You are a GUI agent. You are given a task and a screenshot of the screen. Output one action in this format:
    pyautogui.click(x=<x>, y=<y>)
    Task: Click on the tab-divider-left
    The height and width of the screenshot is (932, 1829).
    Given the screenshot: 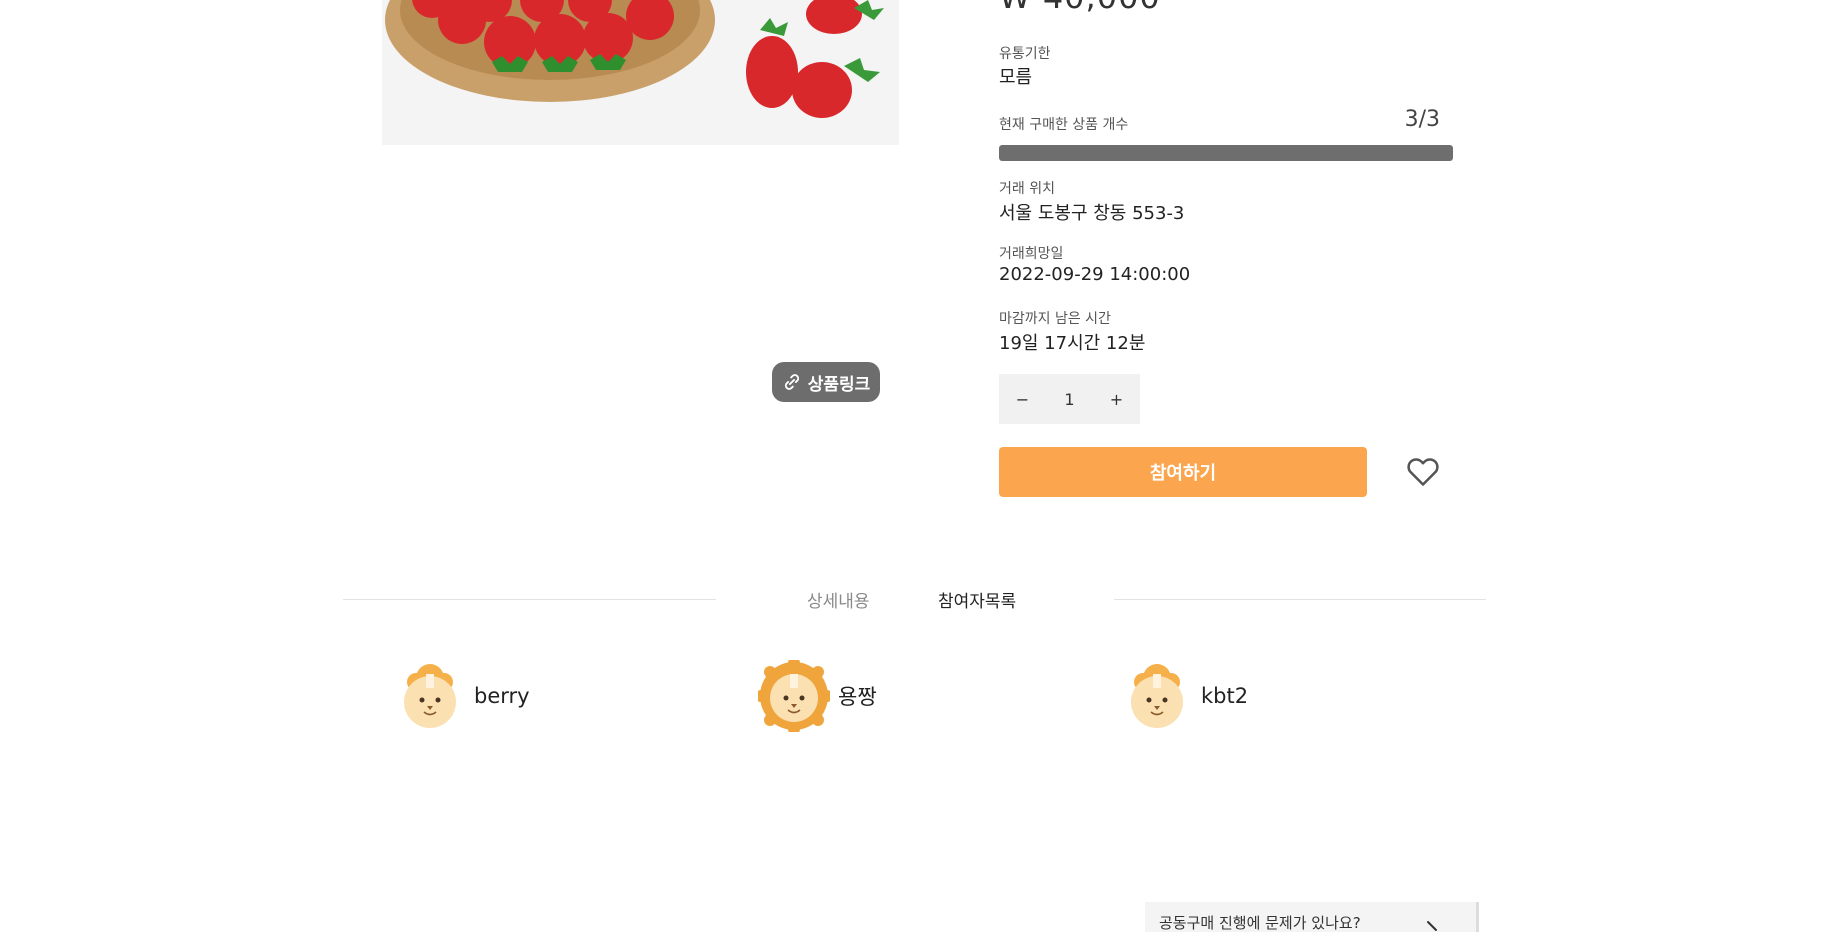 What is the action you would take?
    pyautogui.click(x=529, y=599)
    